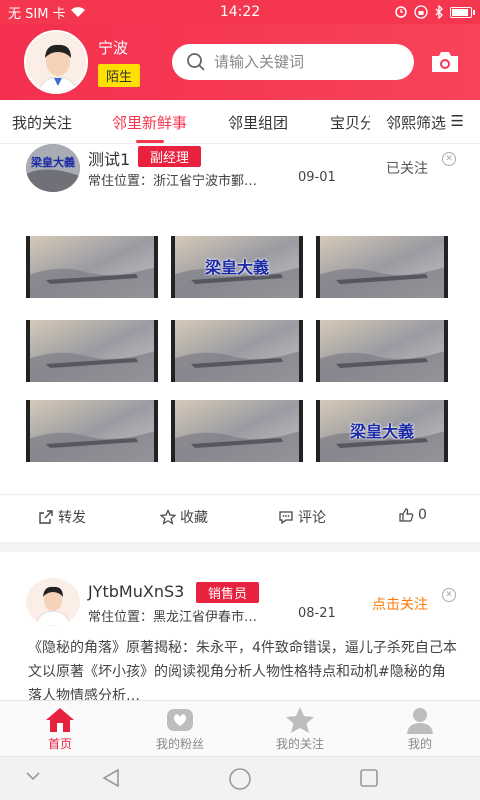 The height and width of the screenshot is (800, 480). I want to click on poster-name: JYtbMuXnS3, so click(136, 591).